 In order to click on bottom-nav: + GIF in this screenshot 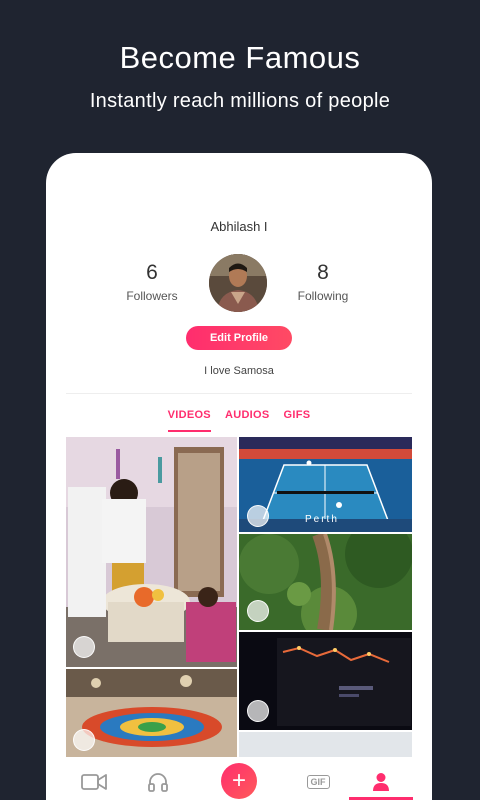, I will do `click(239, 779)`.